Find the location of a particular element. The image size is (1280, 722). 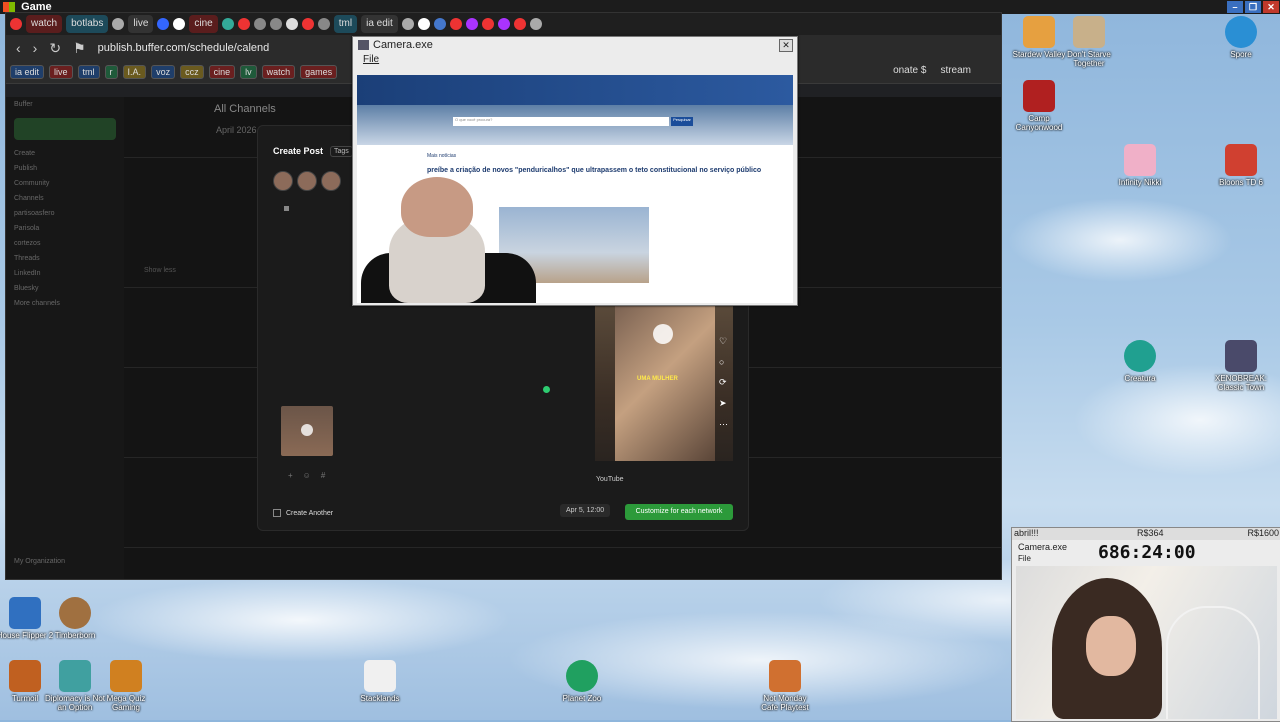

customize-button: Customize for each network is located at coordinates (679, 512).